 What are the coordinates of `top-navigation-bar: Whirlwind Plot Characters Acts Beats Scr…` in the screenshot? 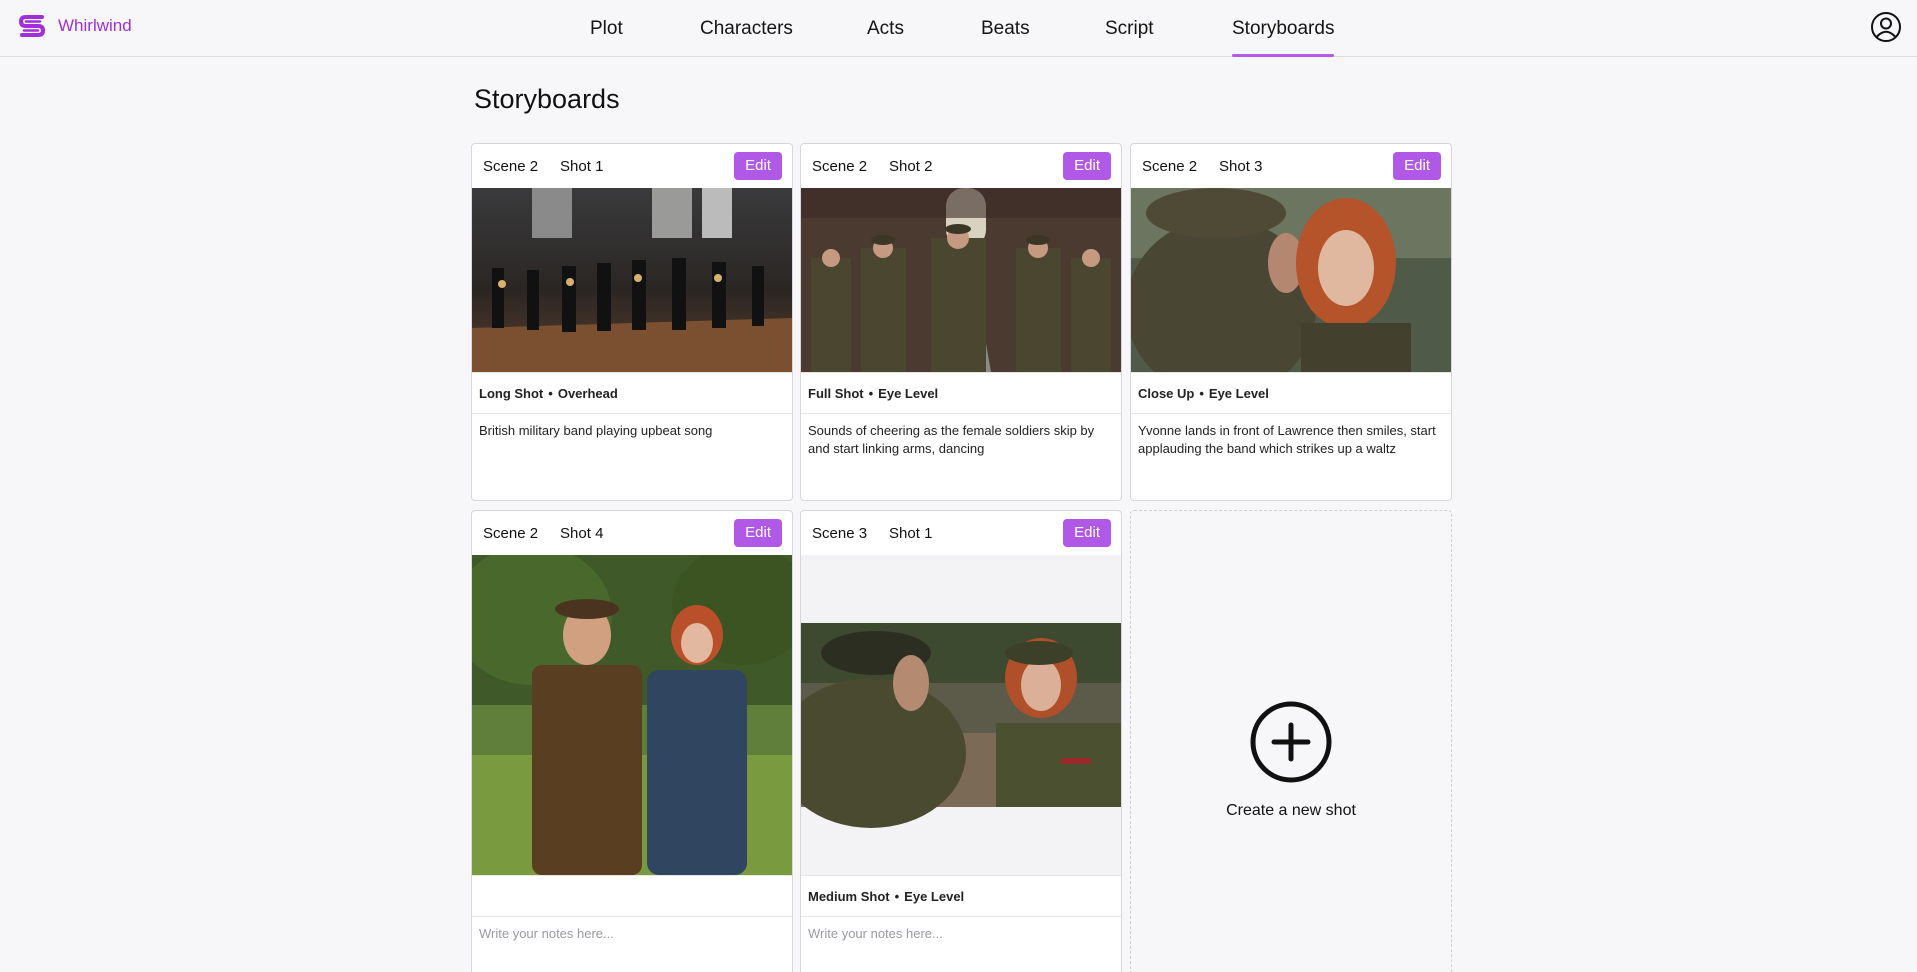 It's located at (958, 28).